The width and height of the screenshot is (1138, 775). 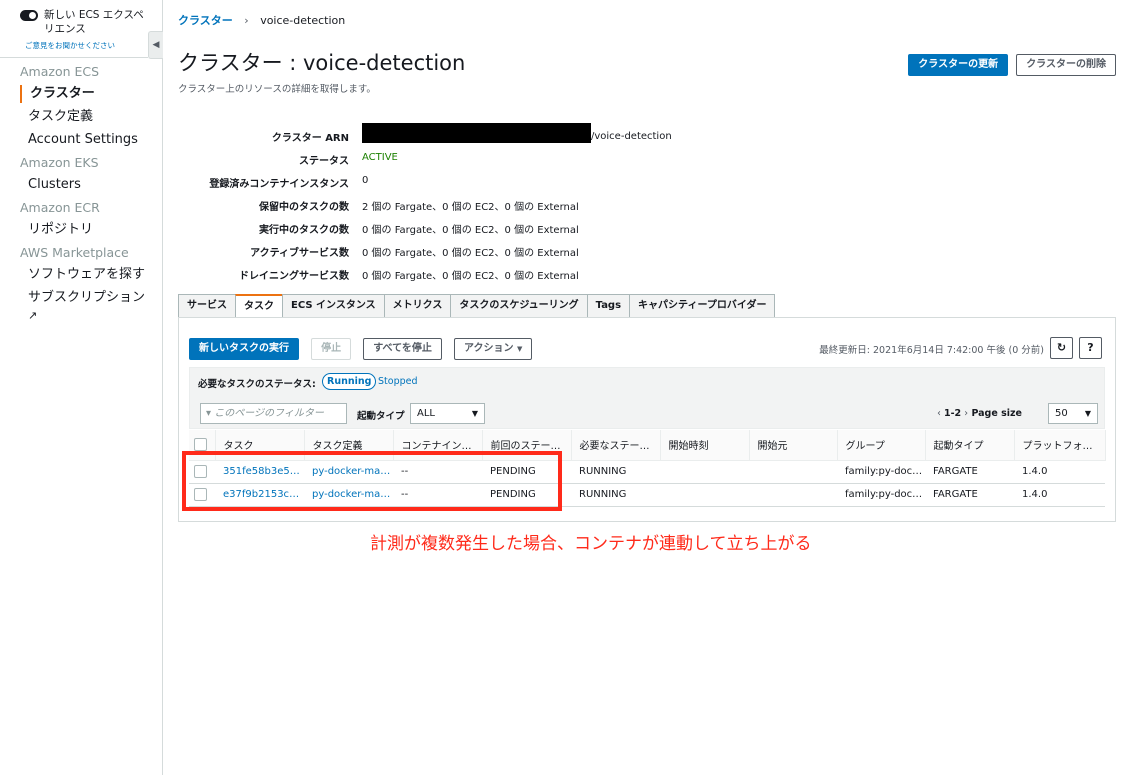 What do you see at coordinates (365, 180) in the screenshot?
I see `detail-value: 0` at bounding box center [365, 180].